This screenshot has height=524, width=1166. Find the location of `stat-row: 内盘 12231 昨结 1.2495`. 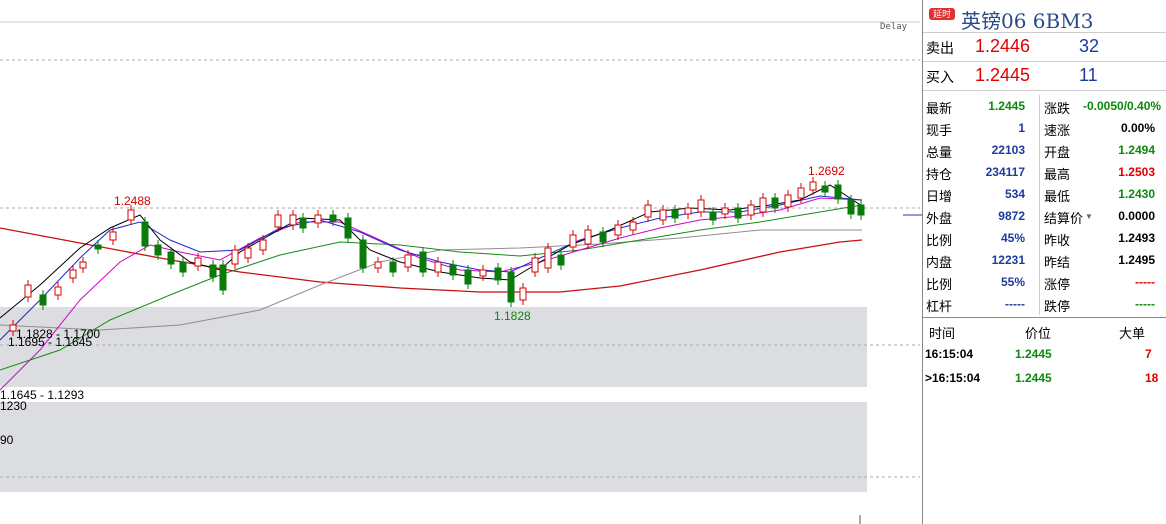

stat-row: 内盘 12231 昨结 1.2495 is located at coordinates (1044, 260).